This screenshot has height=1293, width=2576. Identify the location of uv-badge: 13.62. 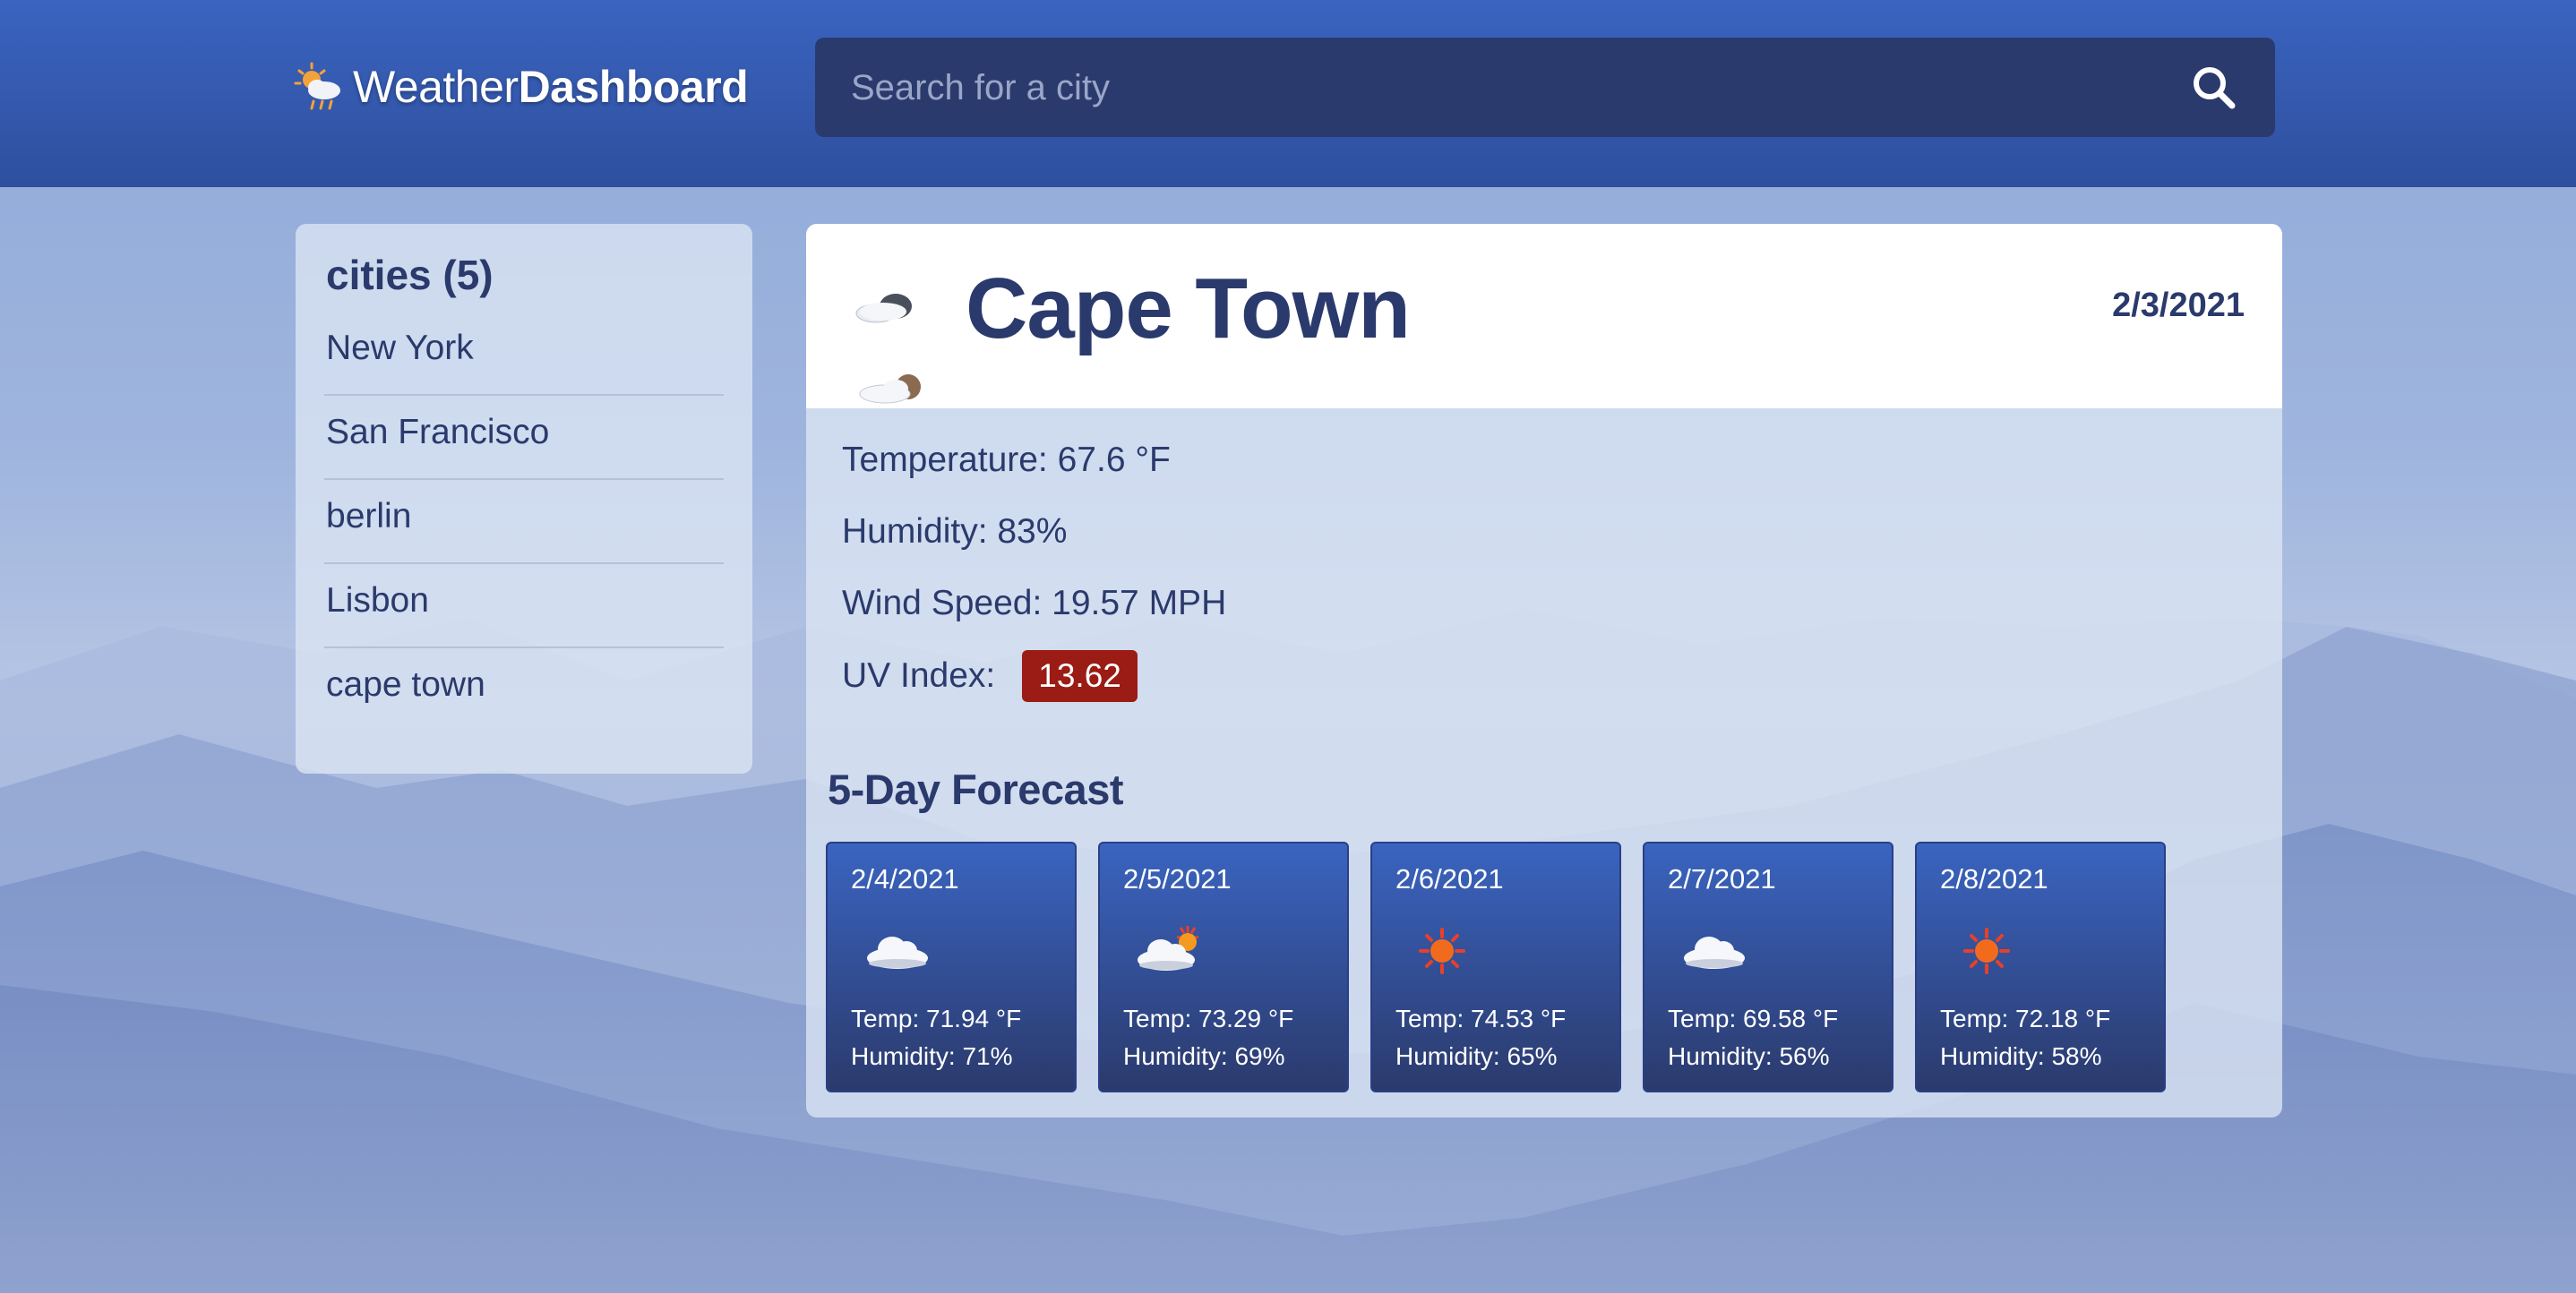
(1080, 676).